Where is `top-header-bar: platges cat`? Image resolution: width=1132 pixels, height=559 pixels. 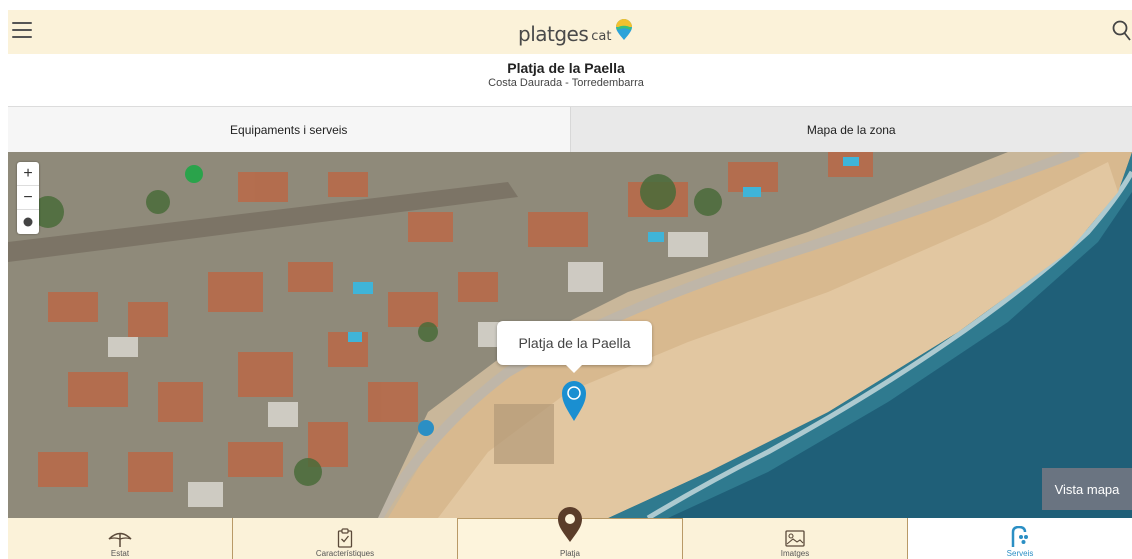 top-header-bar: platges cat is located at coordinates (570, 32).